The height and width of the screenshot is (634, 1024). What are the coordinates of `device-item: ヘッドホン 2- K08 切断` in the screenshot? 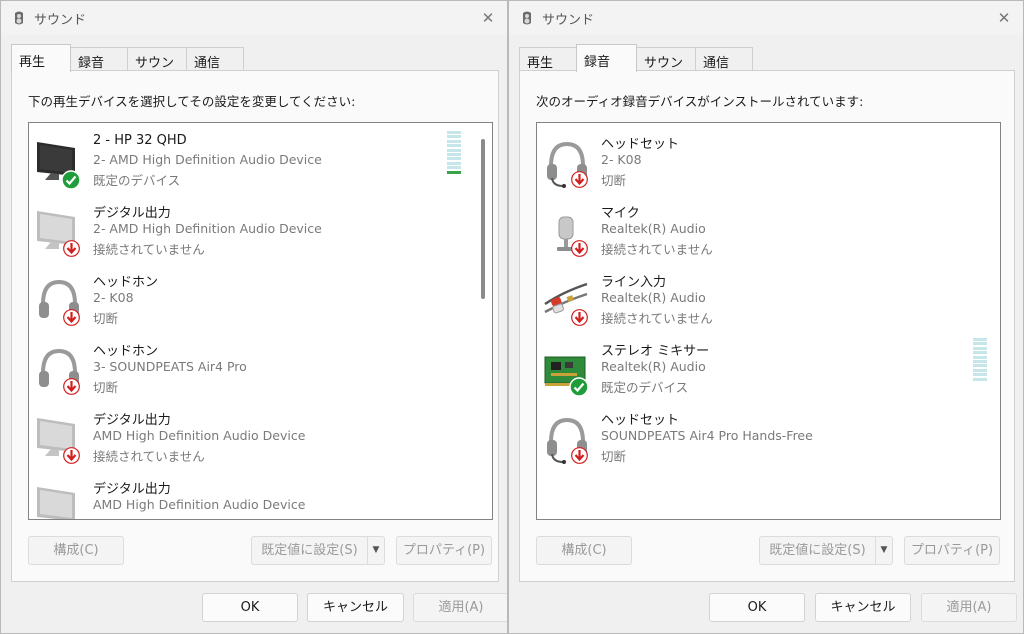 It's located at (260, 296).